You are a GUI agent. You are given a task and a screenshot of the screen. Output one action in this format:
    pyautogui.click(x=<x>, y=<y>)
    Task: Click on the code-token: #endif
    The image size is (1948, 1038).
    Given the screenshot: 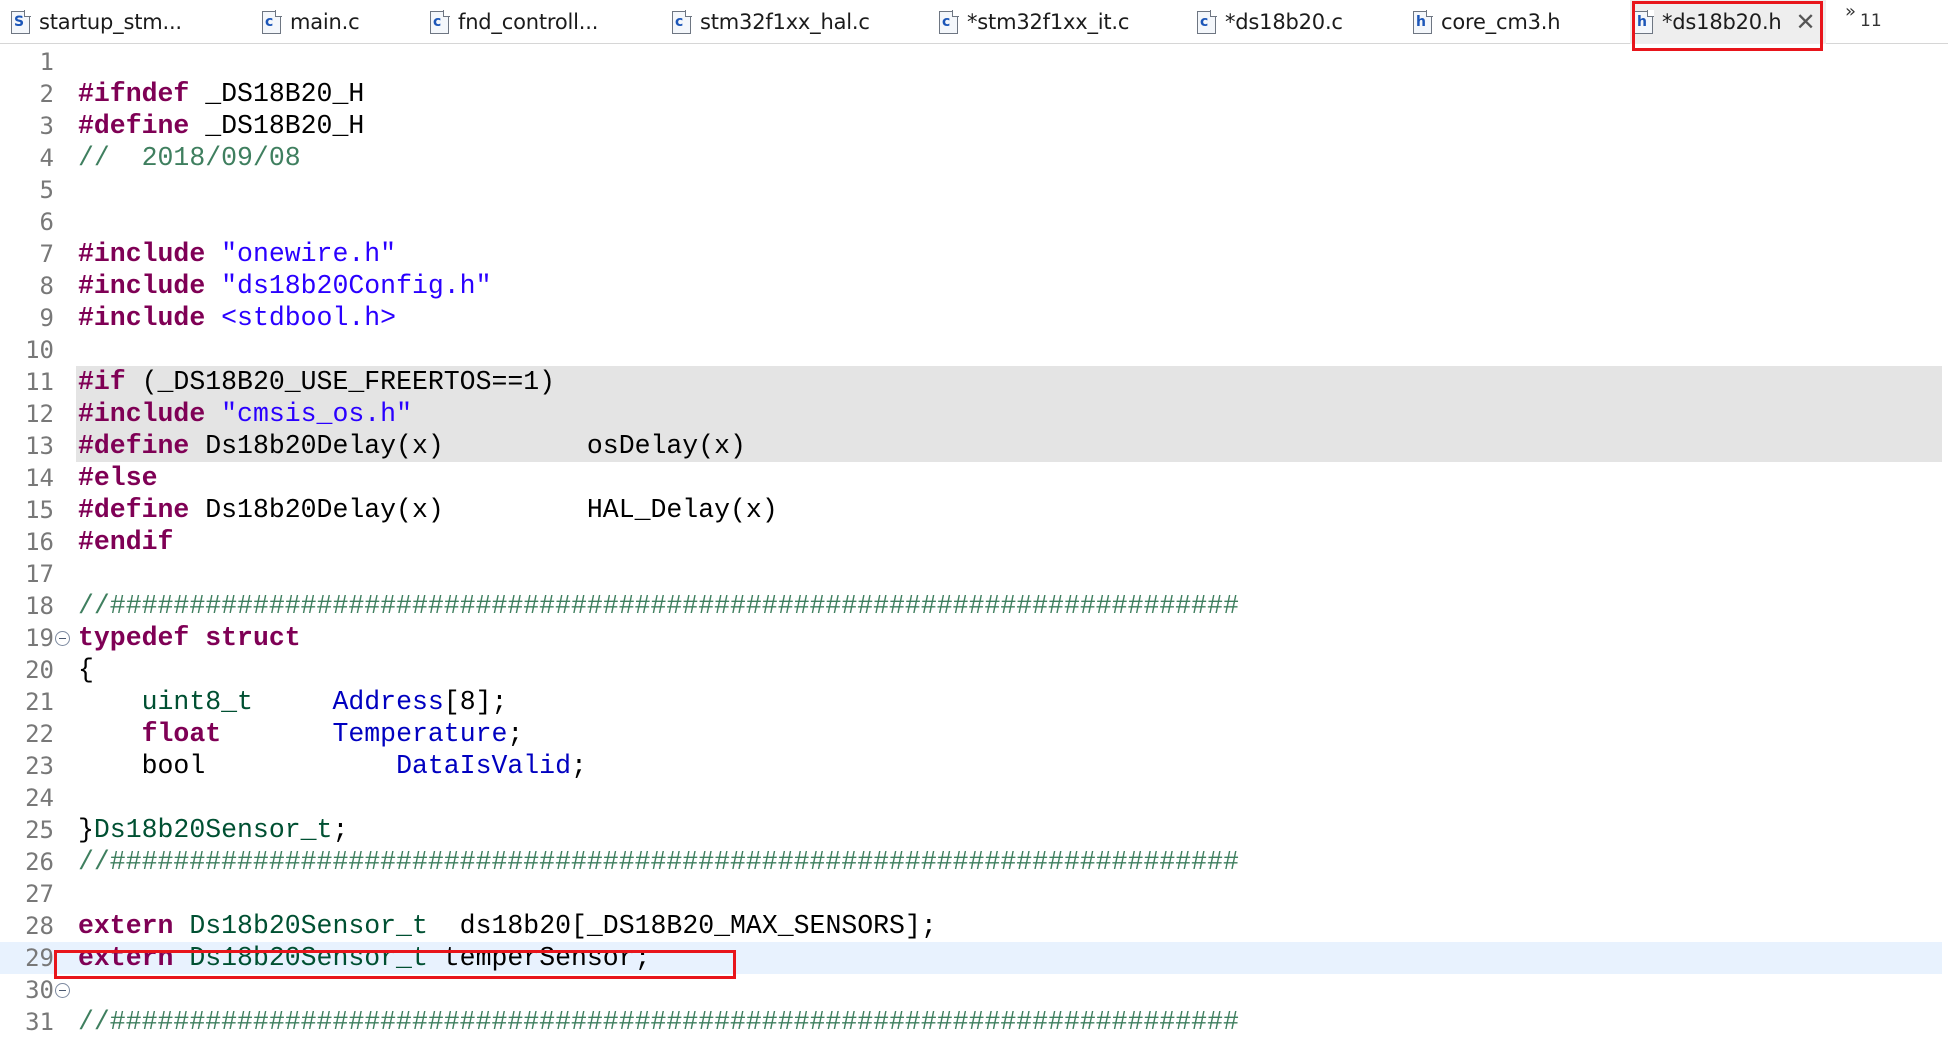 What is the action you would take?
    pyautogui.click(x=126, y=542)
    